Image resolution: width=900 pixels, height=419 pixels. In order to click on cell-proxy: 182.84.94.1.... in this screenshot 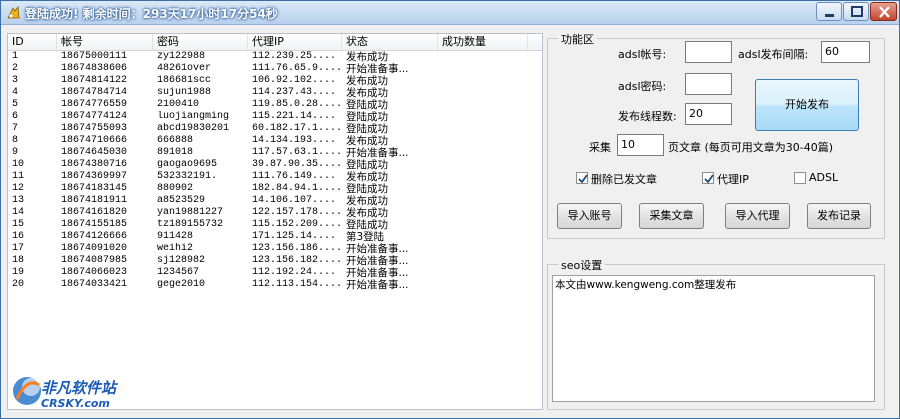, I will do `click(297, 188)`.